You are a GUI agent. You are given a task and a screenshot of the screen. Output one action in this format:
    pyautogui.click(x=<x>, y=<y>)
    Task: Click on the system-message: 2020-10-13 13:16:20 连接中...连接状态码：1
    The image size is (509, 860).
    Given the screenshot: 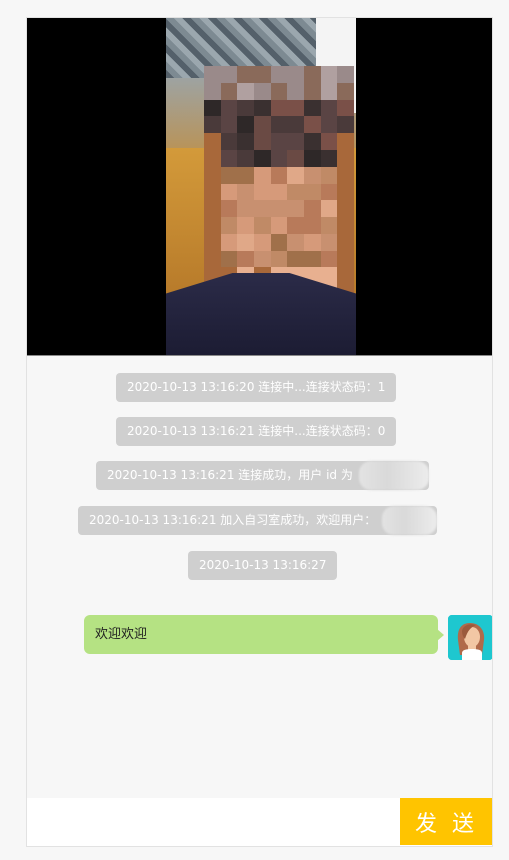 What is the action you would take?
    pyautogui.click(x=256, y=387)
    